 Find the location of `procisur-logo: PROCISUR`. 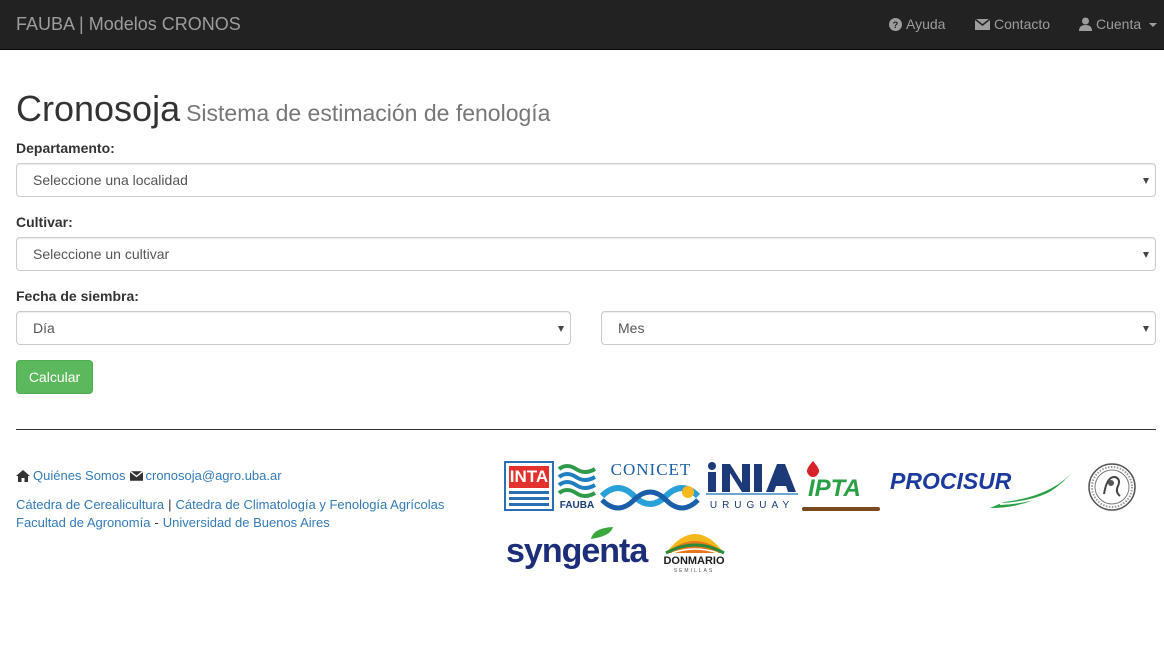

procisur-logo: PROCISUR is located at coordinates (985, 487).